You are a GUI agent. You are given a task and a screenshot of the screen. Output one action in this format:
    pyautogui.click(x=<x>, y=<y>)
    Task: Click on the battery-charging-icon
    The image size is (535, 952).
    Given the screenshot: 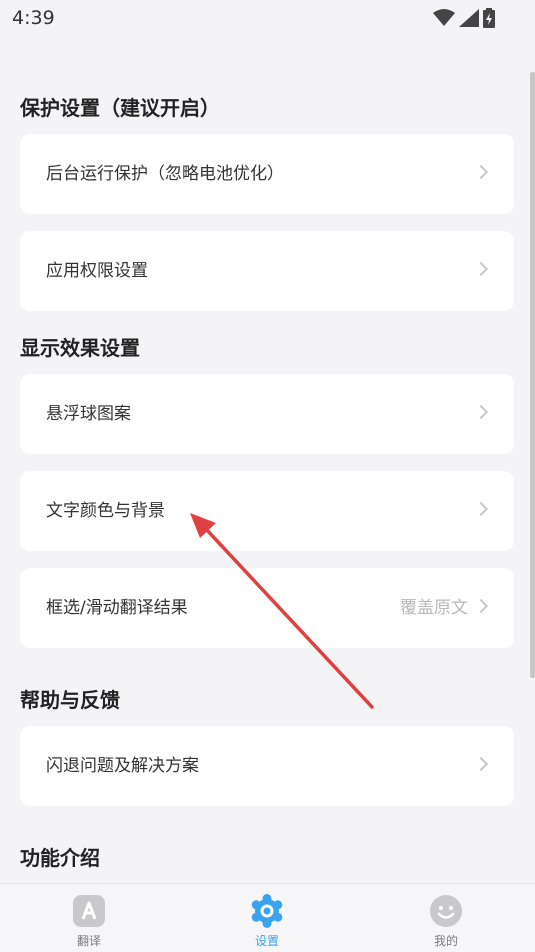 What is the action you would take?
    pyautogui.click(x=489, y=18)
    